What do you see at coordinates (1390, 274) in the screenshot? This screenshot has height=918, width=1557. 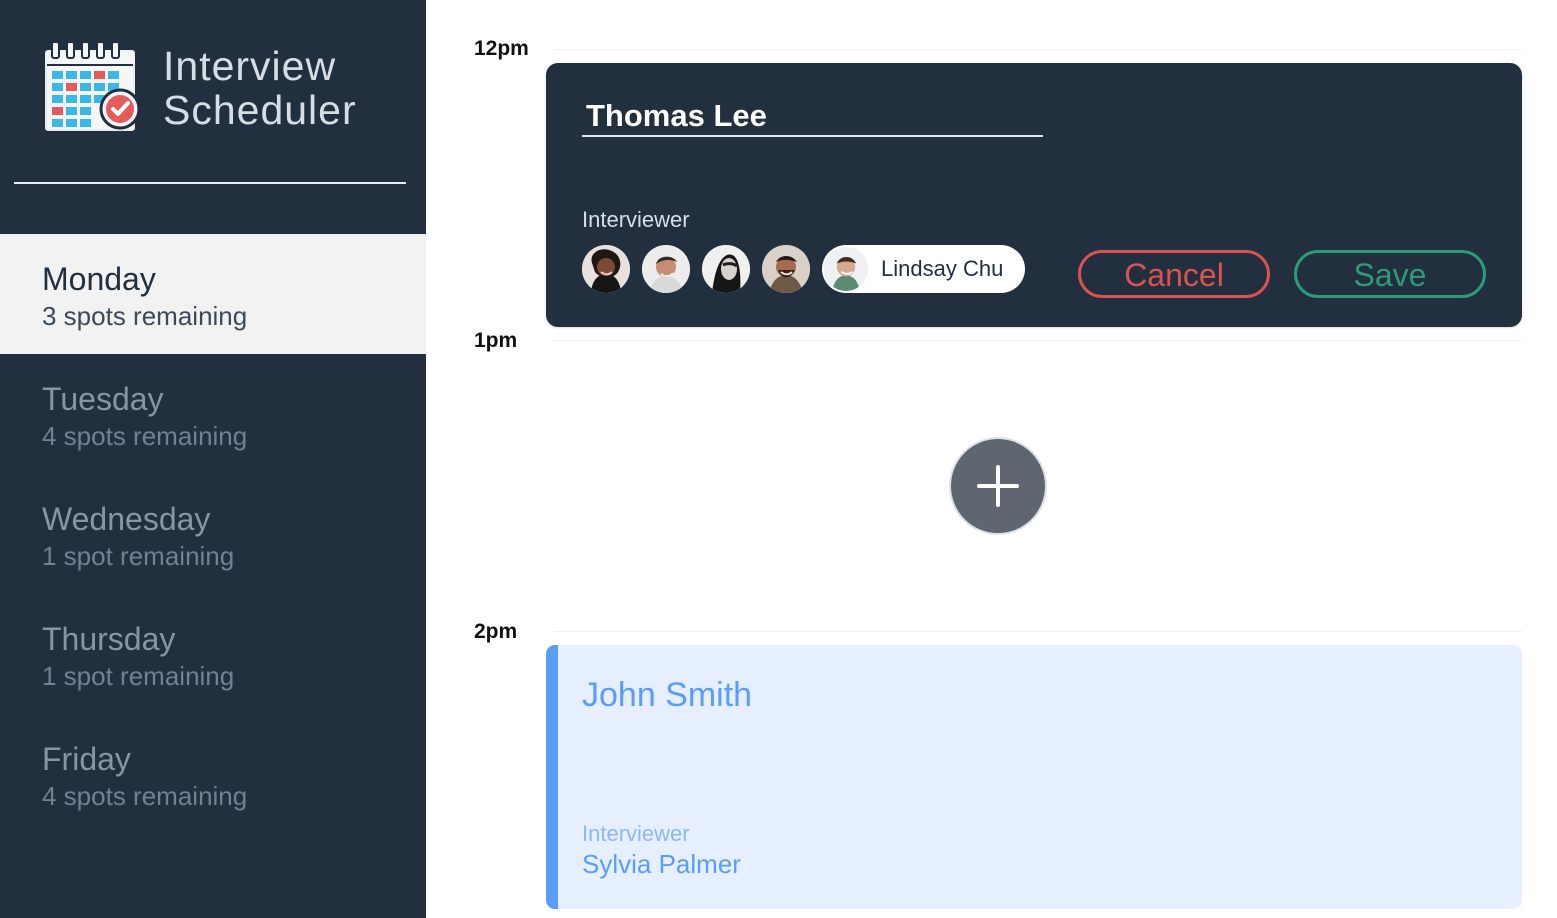 I see `save-button: Save` at bounding box center [1390, 274].